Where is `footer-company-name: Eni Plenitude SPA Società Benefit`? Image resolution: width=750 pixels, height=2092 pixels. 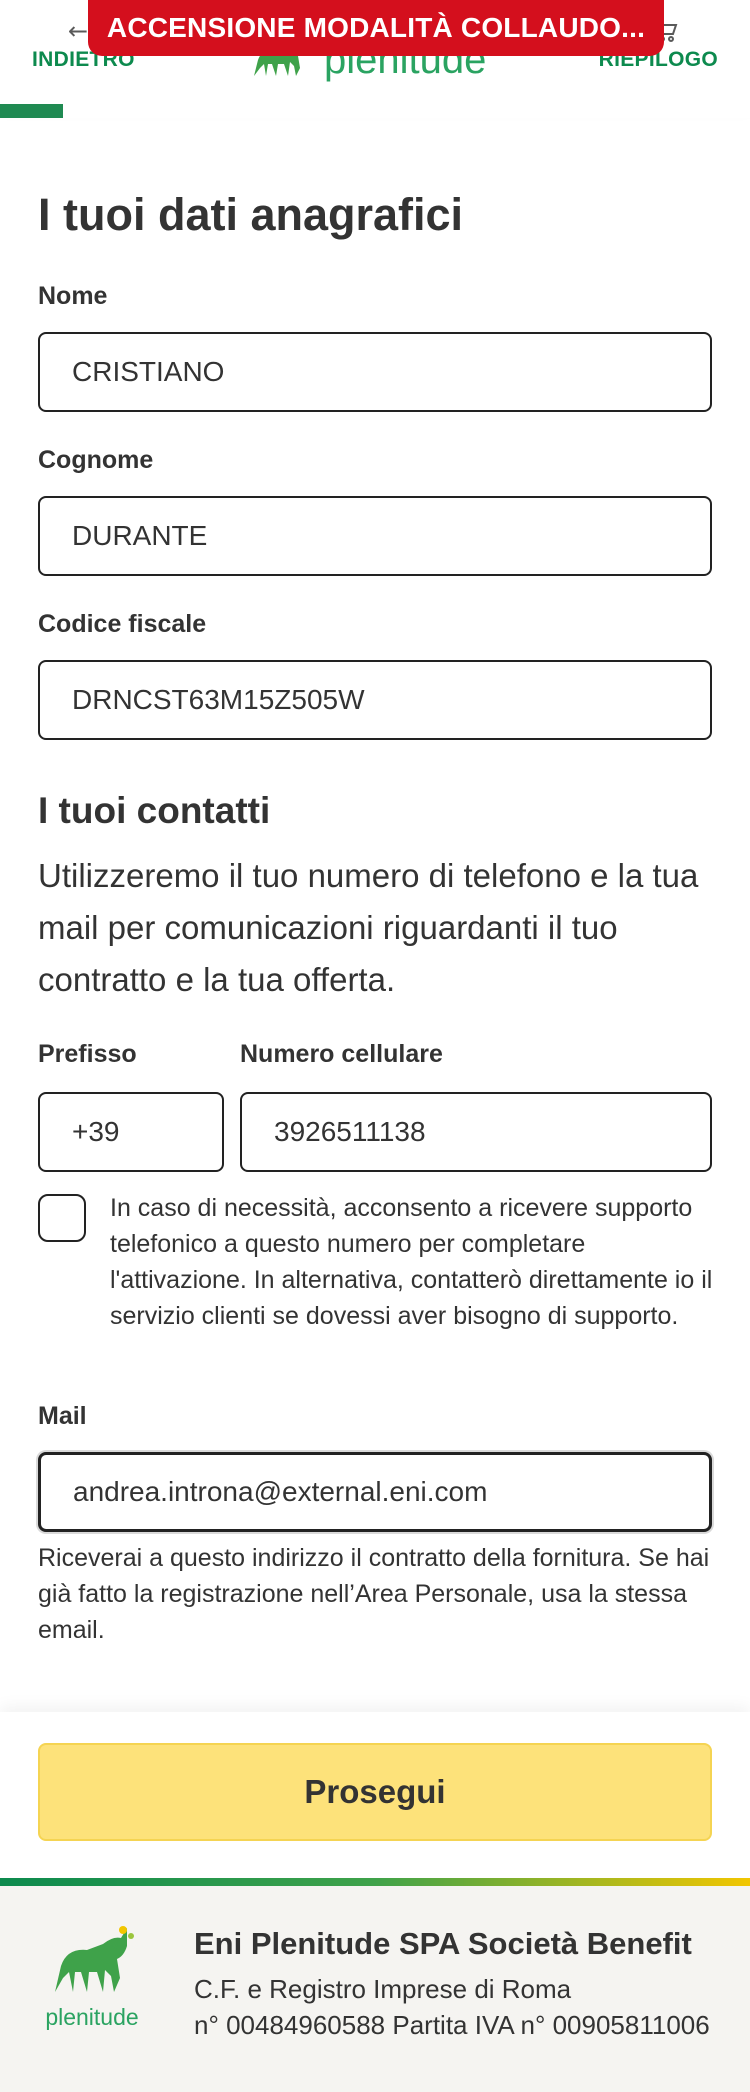 footer-company-name: Eni Plenitude SPA Società Benefit is located at coordinates (443, 1943).